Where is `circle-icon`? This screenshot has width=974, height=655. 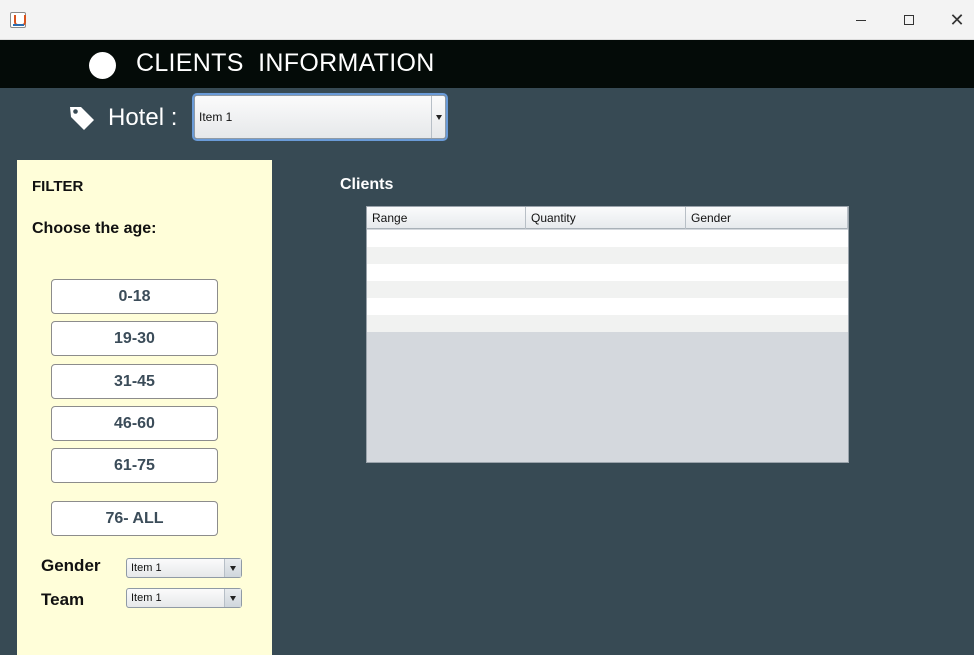
circle-icon is located at coordinates (102, 65).